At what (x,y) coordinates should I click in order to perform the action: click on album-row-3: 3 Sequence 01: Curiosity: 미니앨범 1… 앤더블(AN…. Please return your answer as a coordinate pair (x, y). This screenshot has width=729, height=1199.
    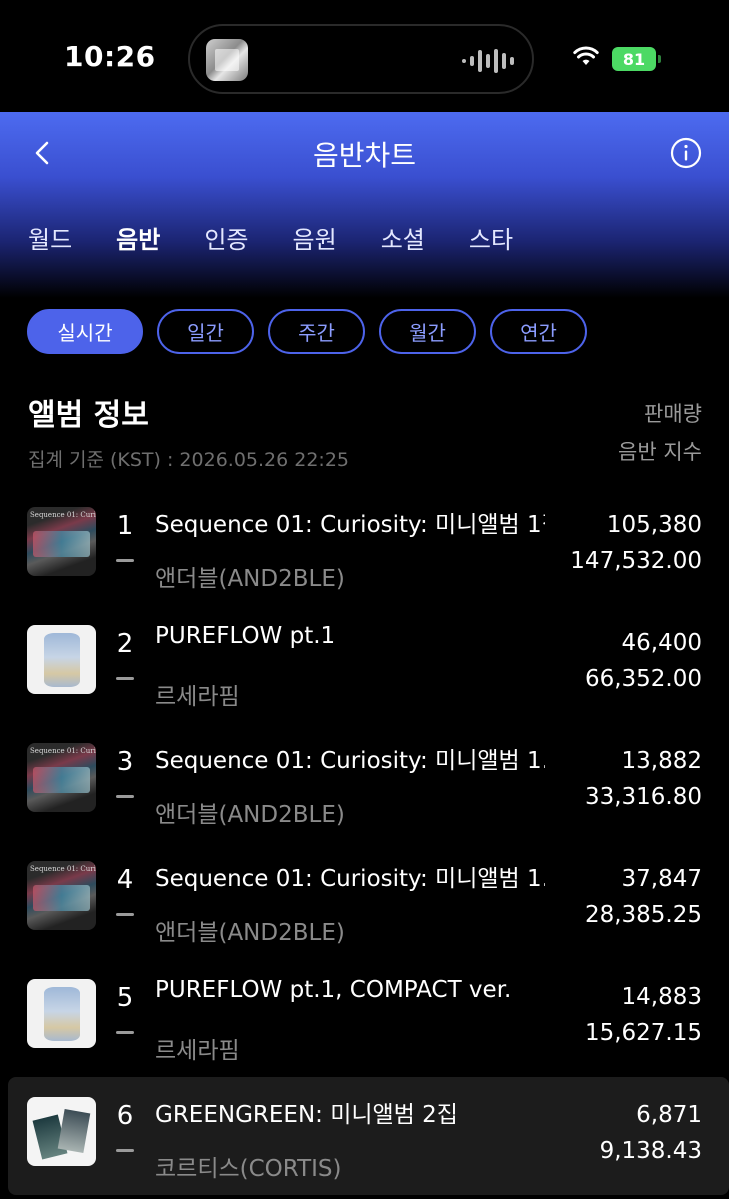
    Looking at the image, I should click on (364, 782).